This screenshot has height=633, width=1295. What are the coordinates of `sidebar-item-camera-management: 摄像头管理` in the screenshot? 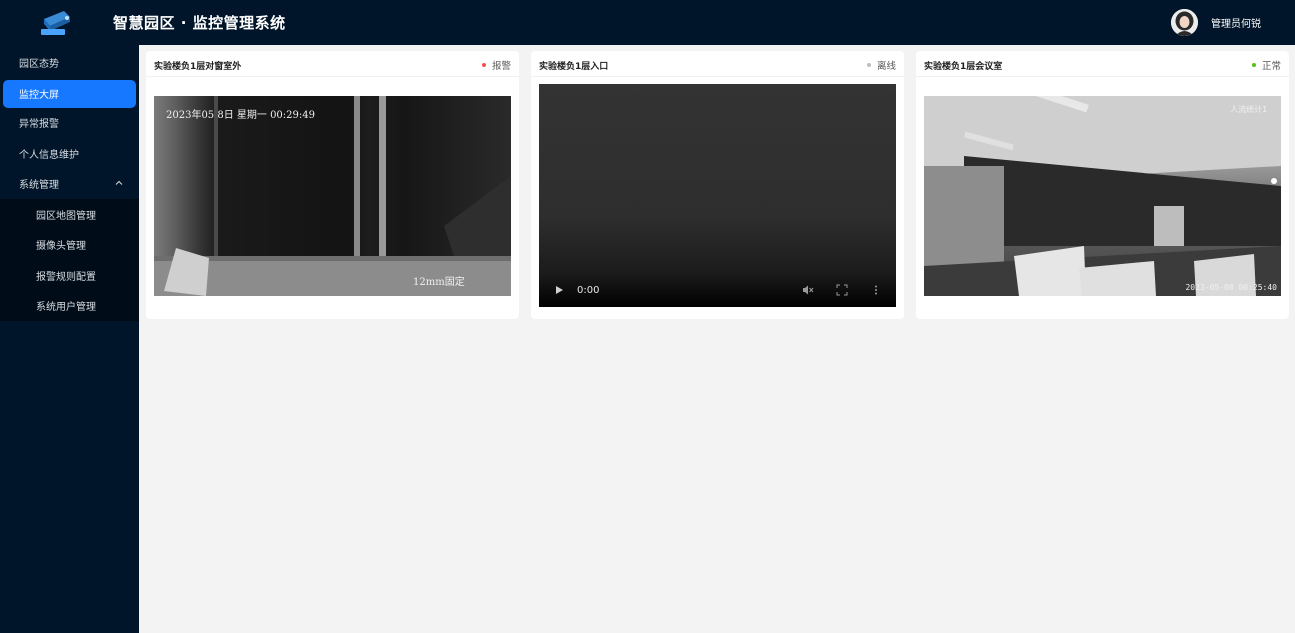 It's located at (69, 245).